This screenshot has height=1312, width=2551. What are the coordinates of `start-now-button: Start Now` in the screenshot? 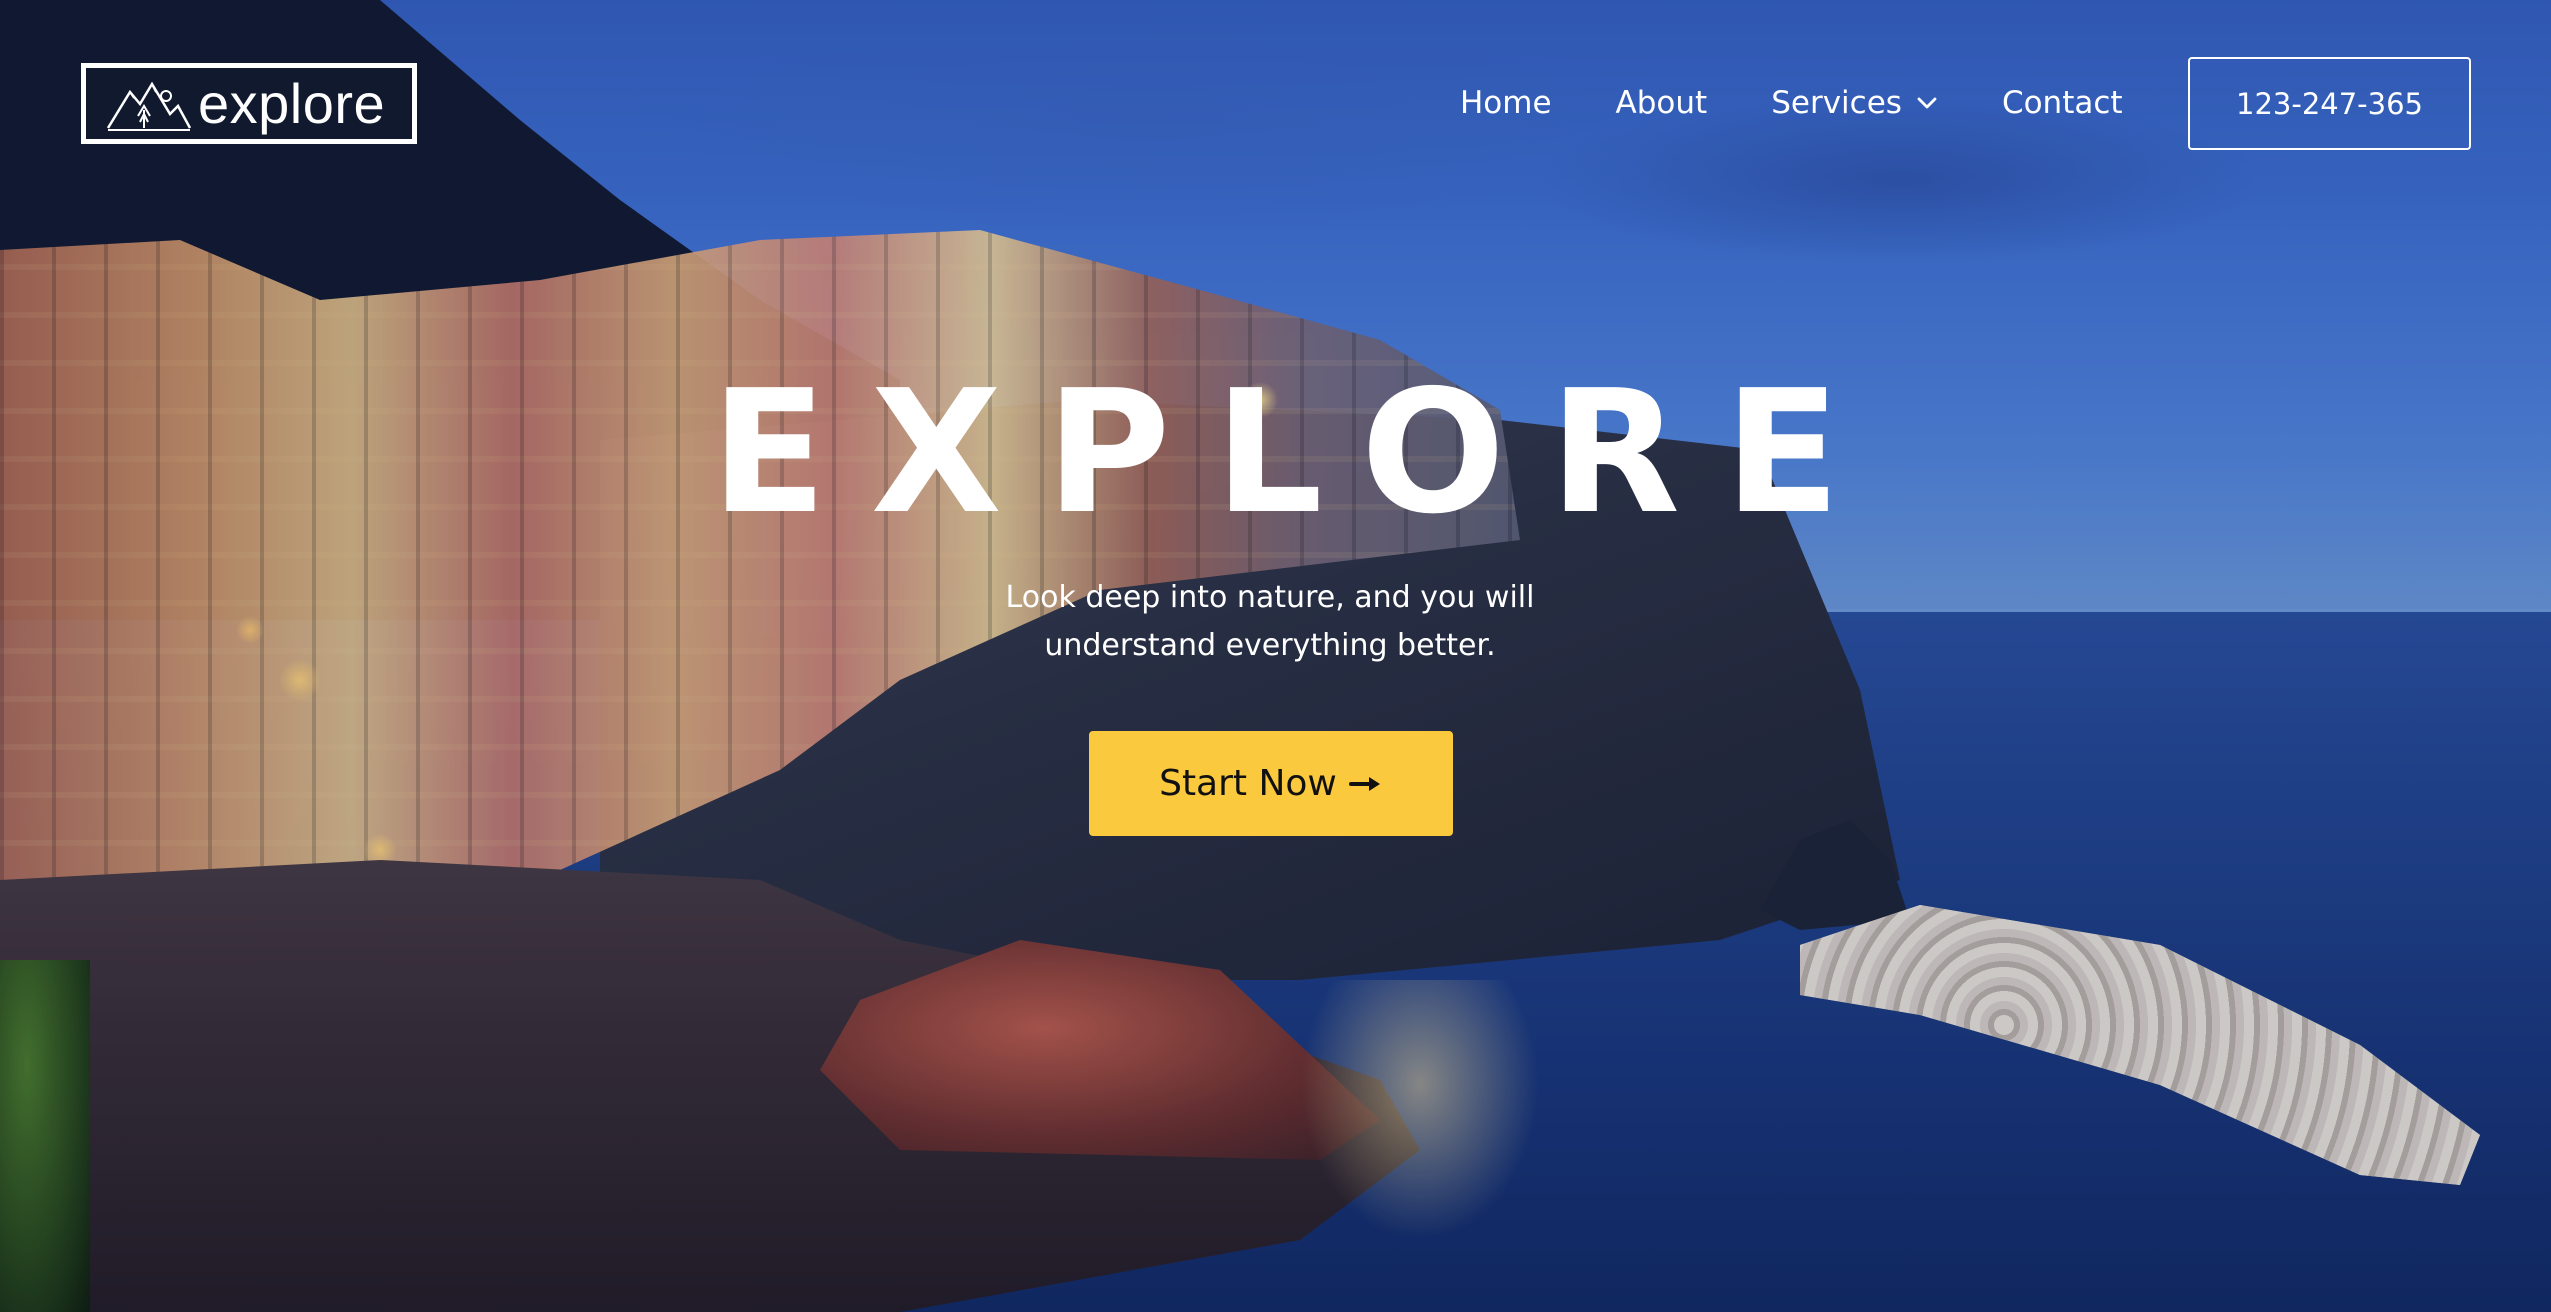 It's located at (1271, 783).